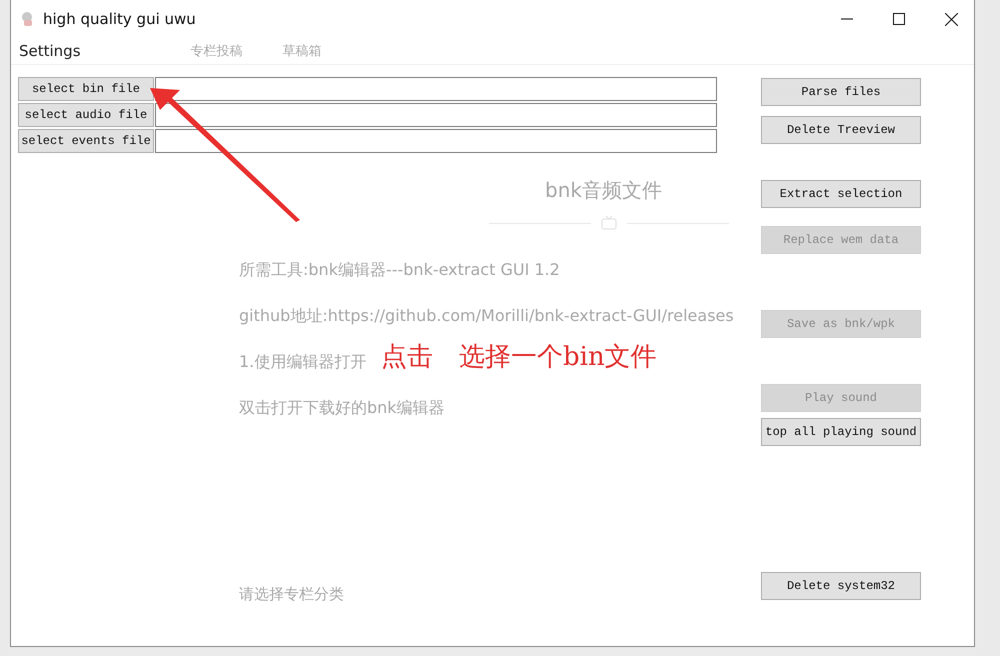 The image size is (1000, 656). I want to click on article-title: bnk音频文件, so click(603, 190).